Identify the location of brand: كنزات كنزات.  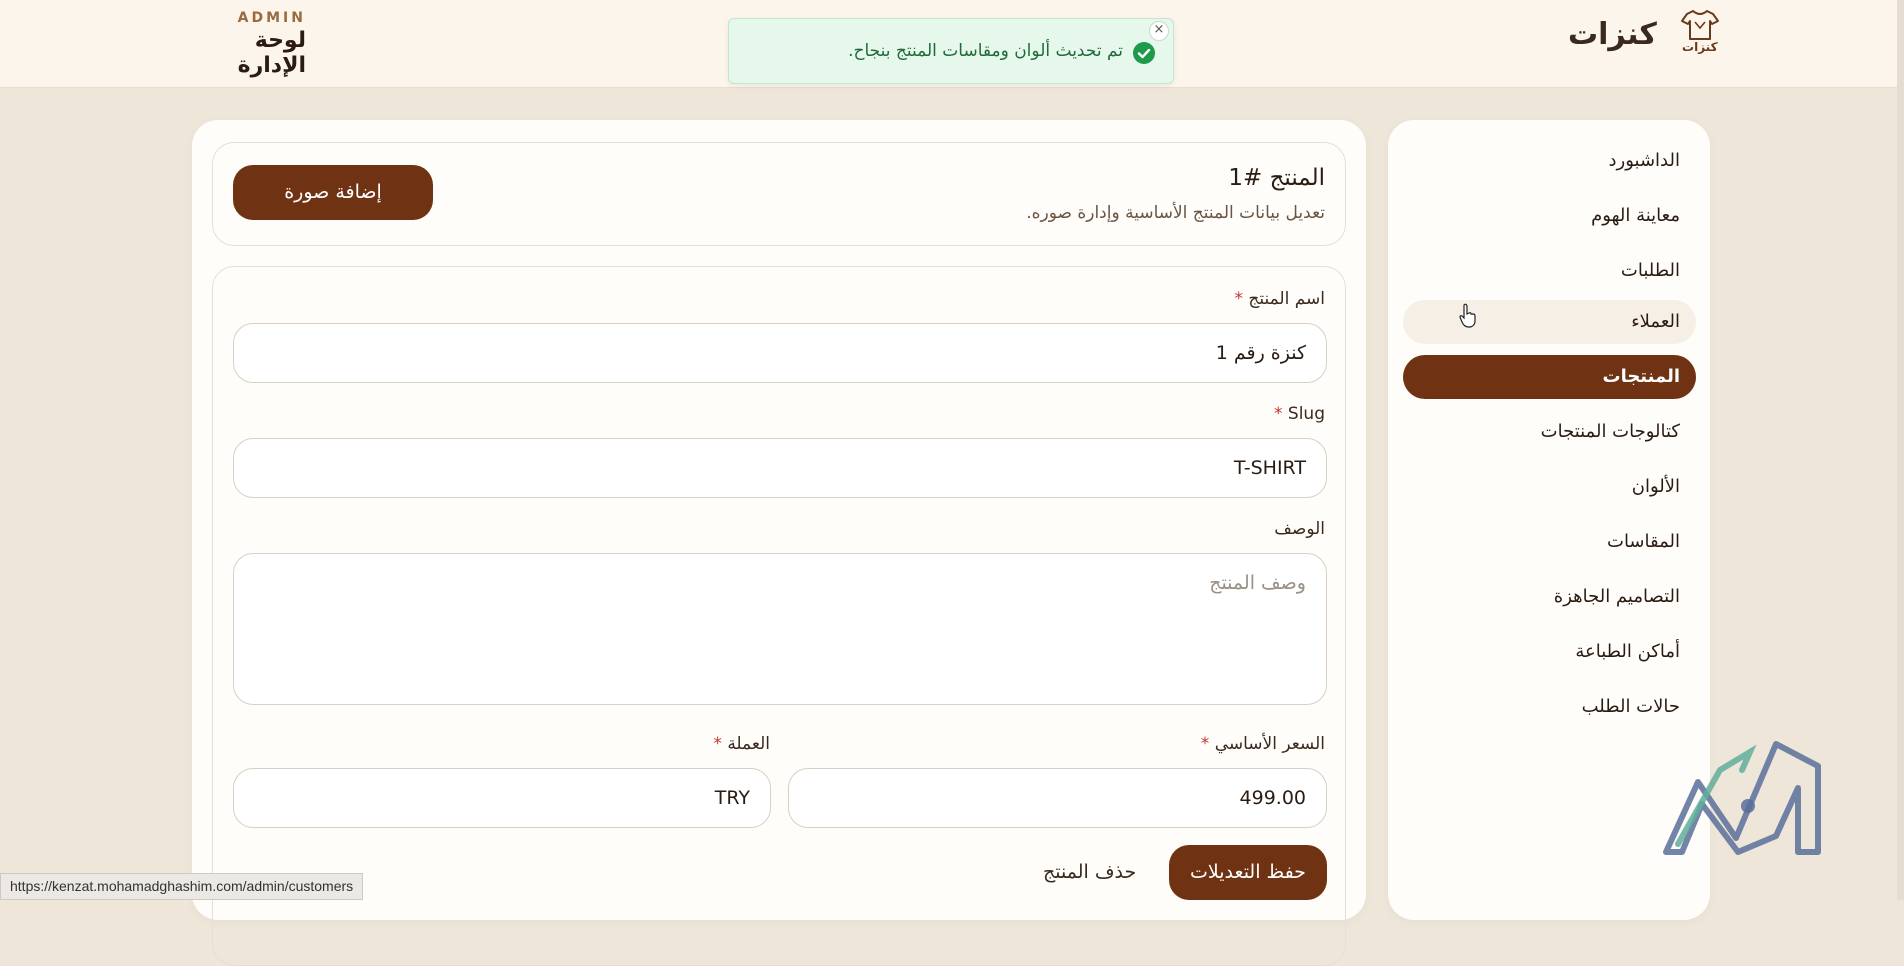
(1645, 34).